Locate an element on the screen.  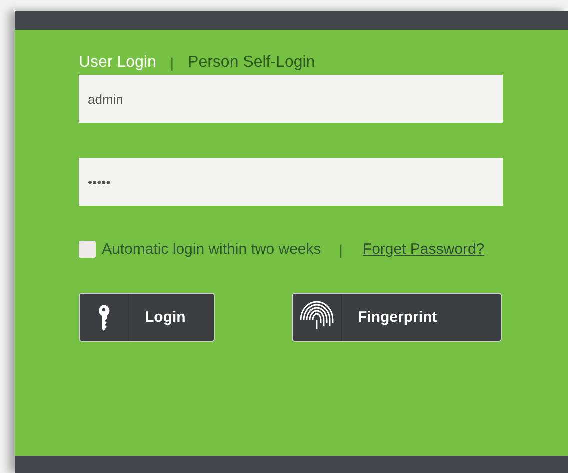
remember-label: Automatic login within two weeks is located at coordinates (212, 249).